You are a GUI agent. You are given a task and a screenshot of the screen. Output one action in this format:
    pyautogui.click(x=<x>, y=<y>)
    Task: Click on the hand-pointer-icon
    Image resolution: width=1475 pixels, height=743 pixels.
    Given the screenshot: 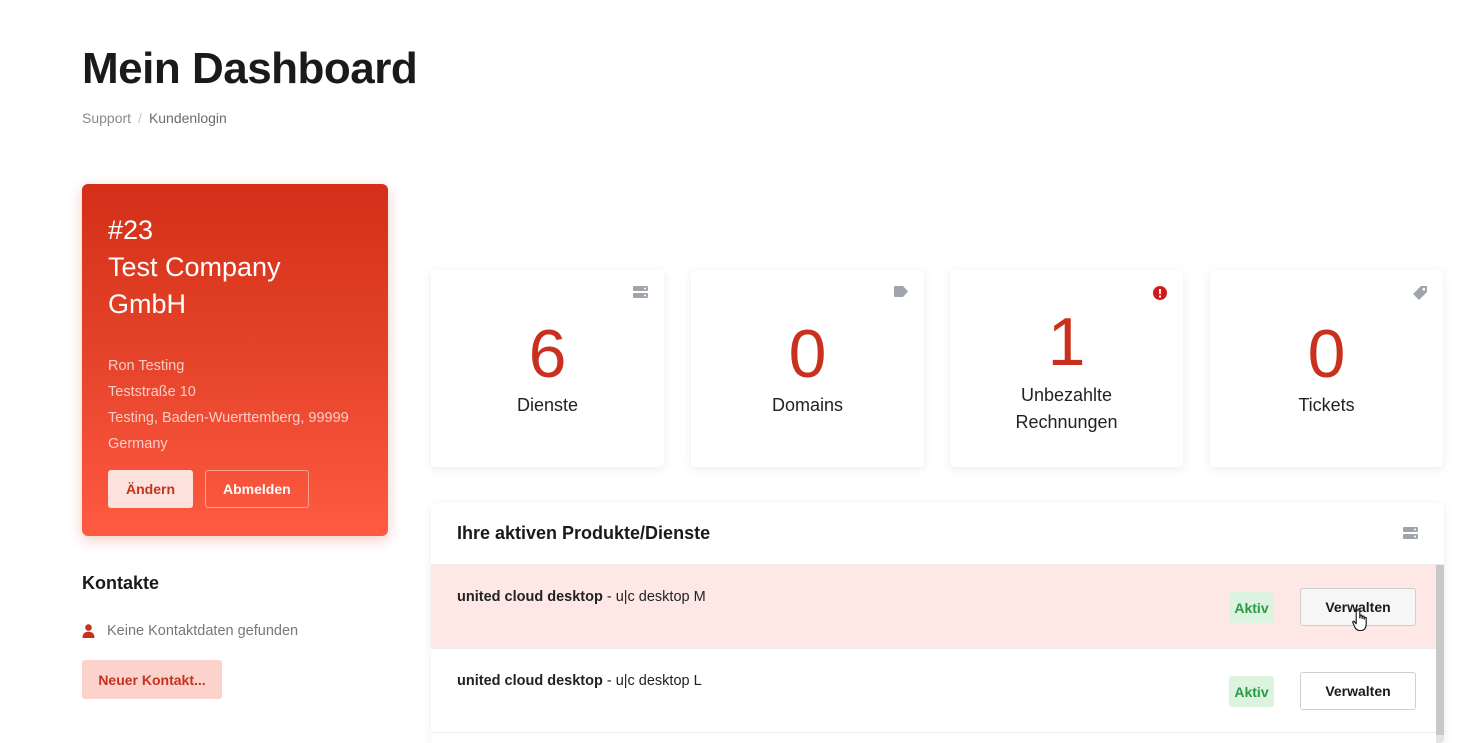 What is the action you would take?
    pyautogui.click(x=1359, y=620)
    